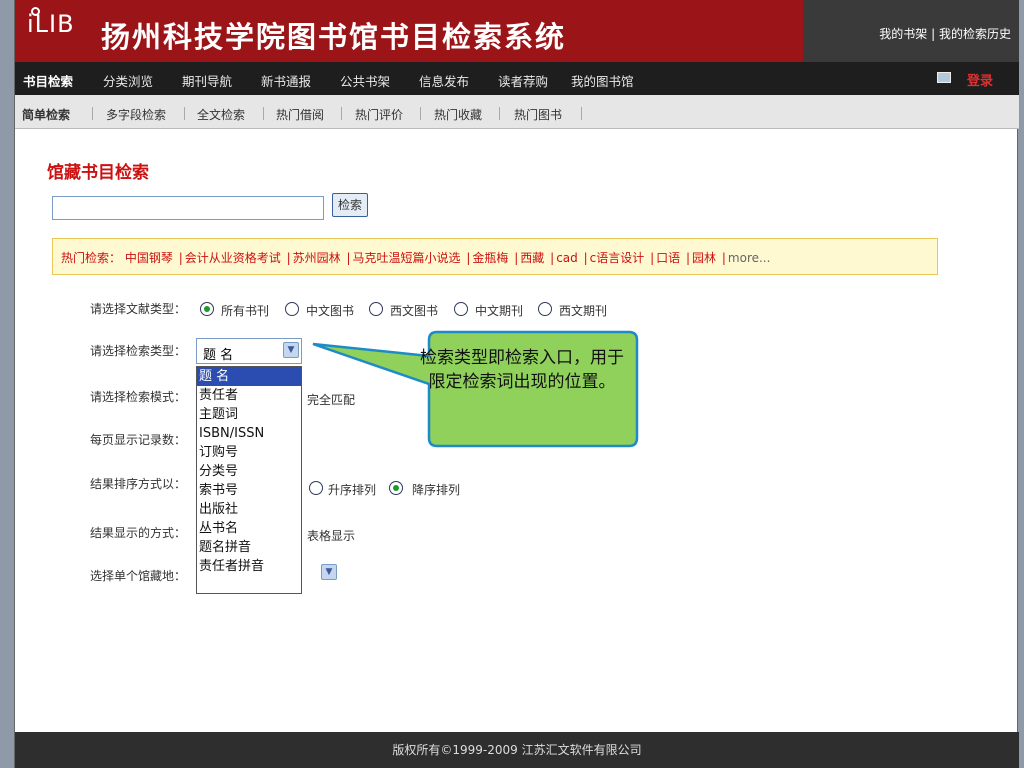 The height and width of the screenshot is (768, 1024). I want to click on dropdown-option: 题名拼音, so click(249, 547).